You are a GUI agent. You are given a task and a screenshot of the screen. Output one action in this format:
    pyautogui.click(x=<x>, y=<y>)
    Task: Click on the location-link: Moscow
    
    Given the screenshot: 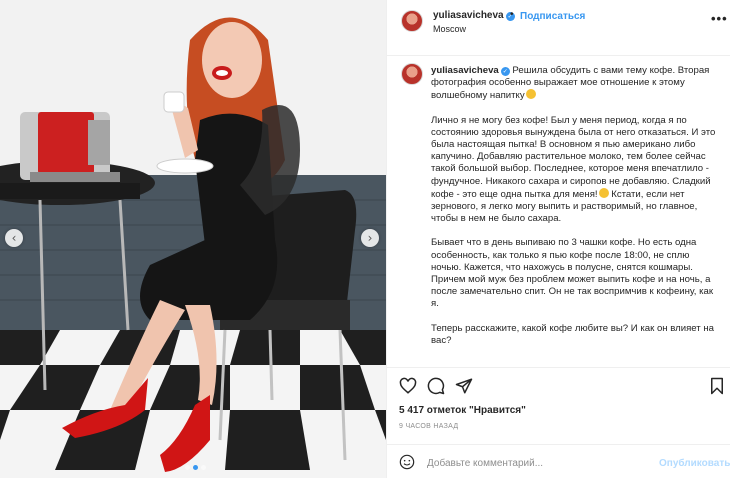 What is the action you would take?
    pyautogui.click(x=449, y=29)
    